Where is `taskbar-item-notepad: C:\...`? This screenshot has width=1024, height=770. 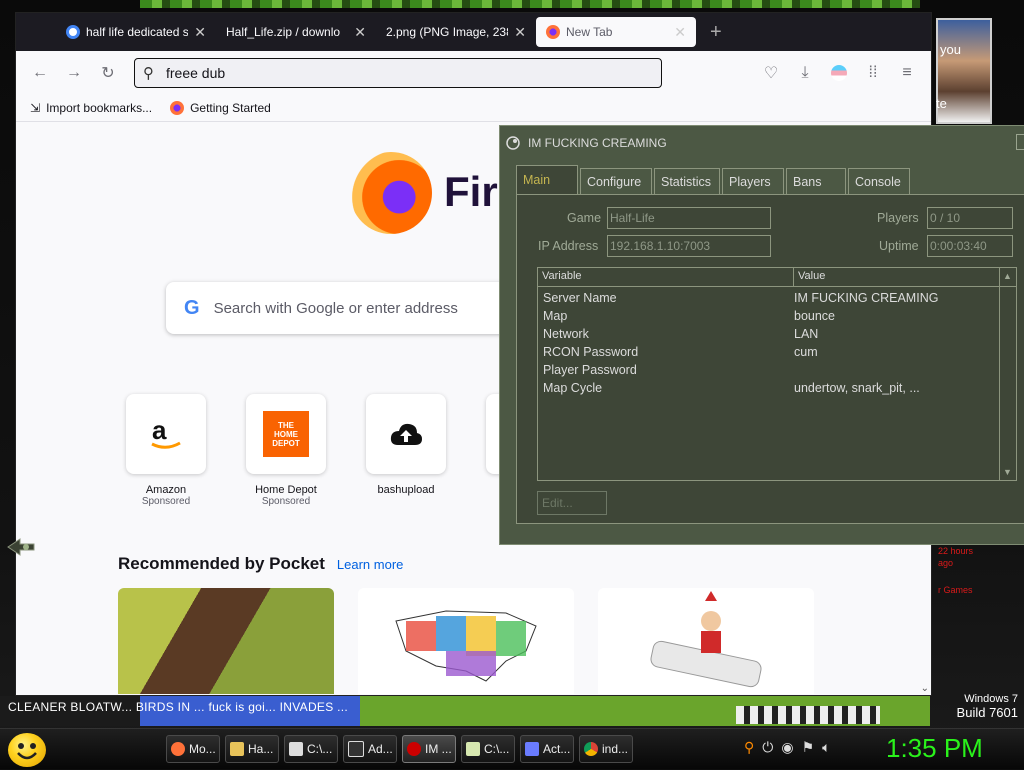
taskbar-item-notepad: C:\... is located at coordinates (488, 749).